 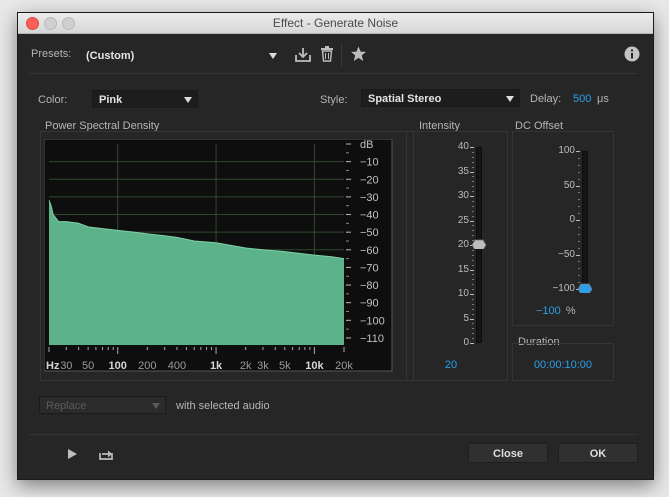 I want to click on hz-tick-label: 200, so click(x=147, y=366).